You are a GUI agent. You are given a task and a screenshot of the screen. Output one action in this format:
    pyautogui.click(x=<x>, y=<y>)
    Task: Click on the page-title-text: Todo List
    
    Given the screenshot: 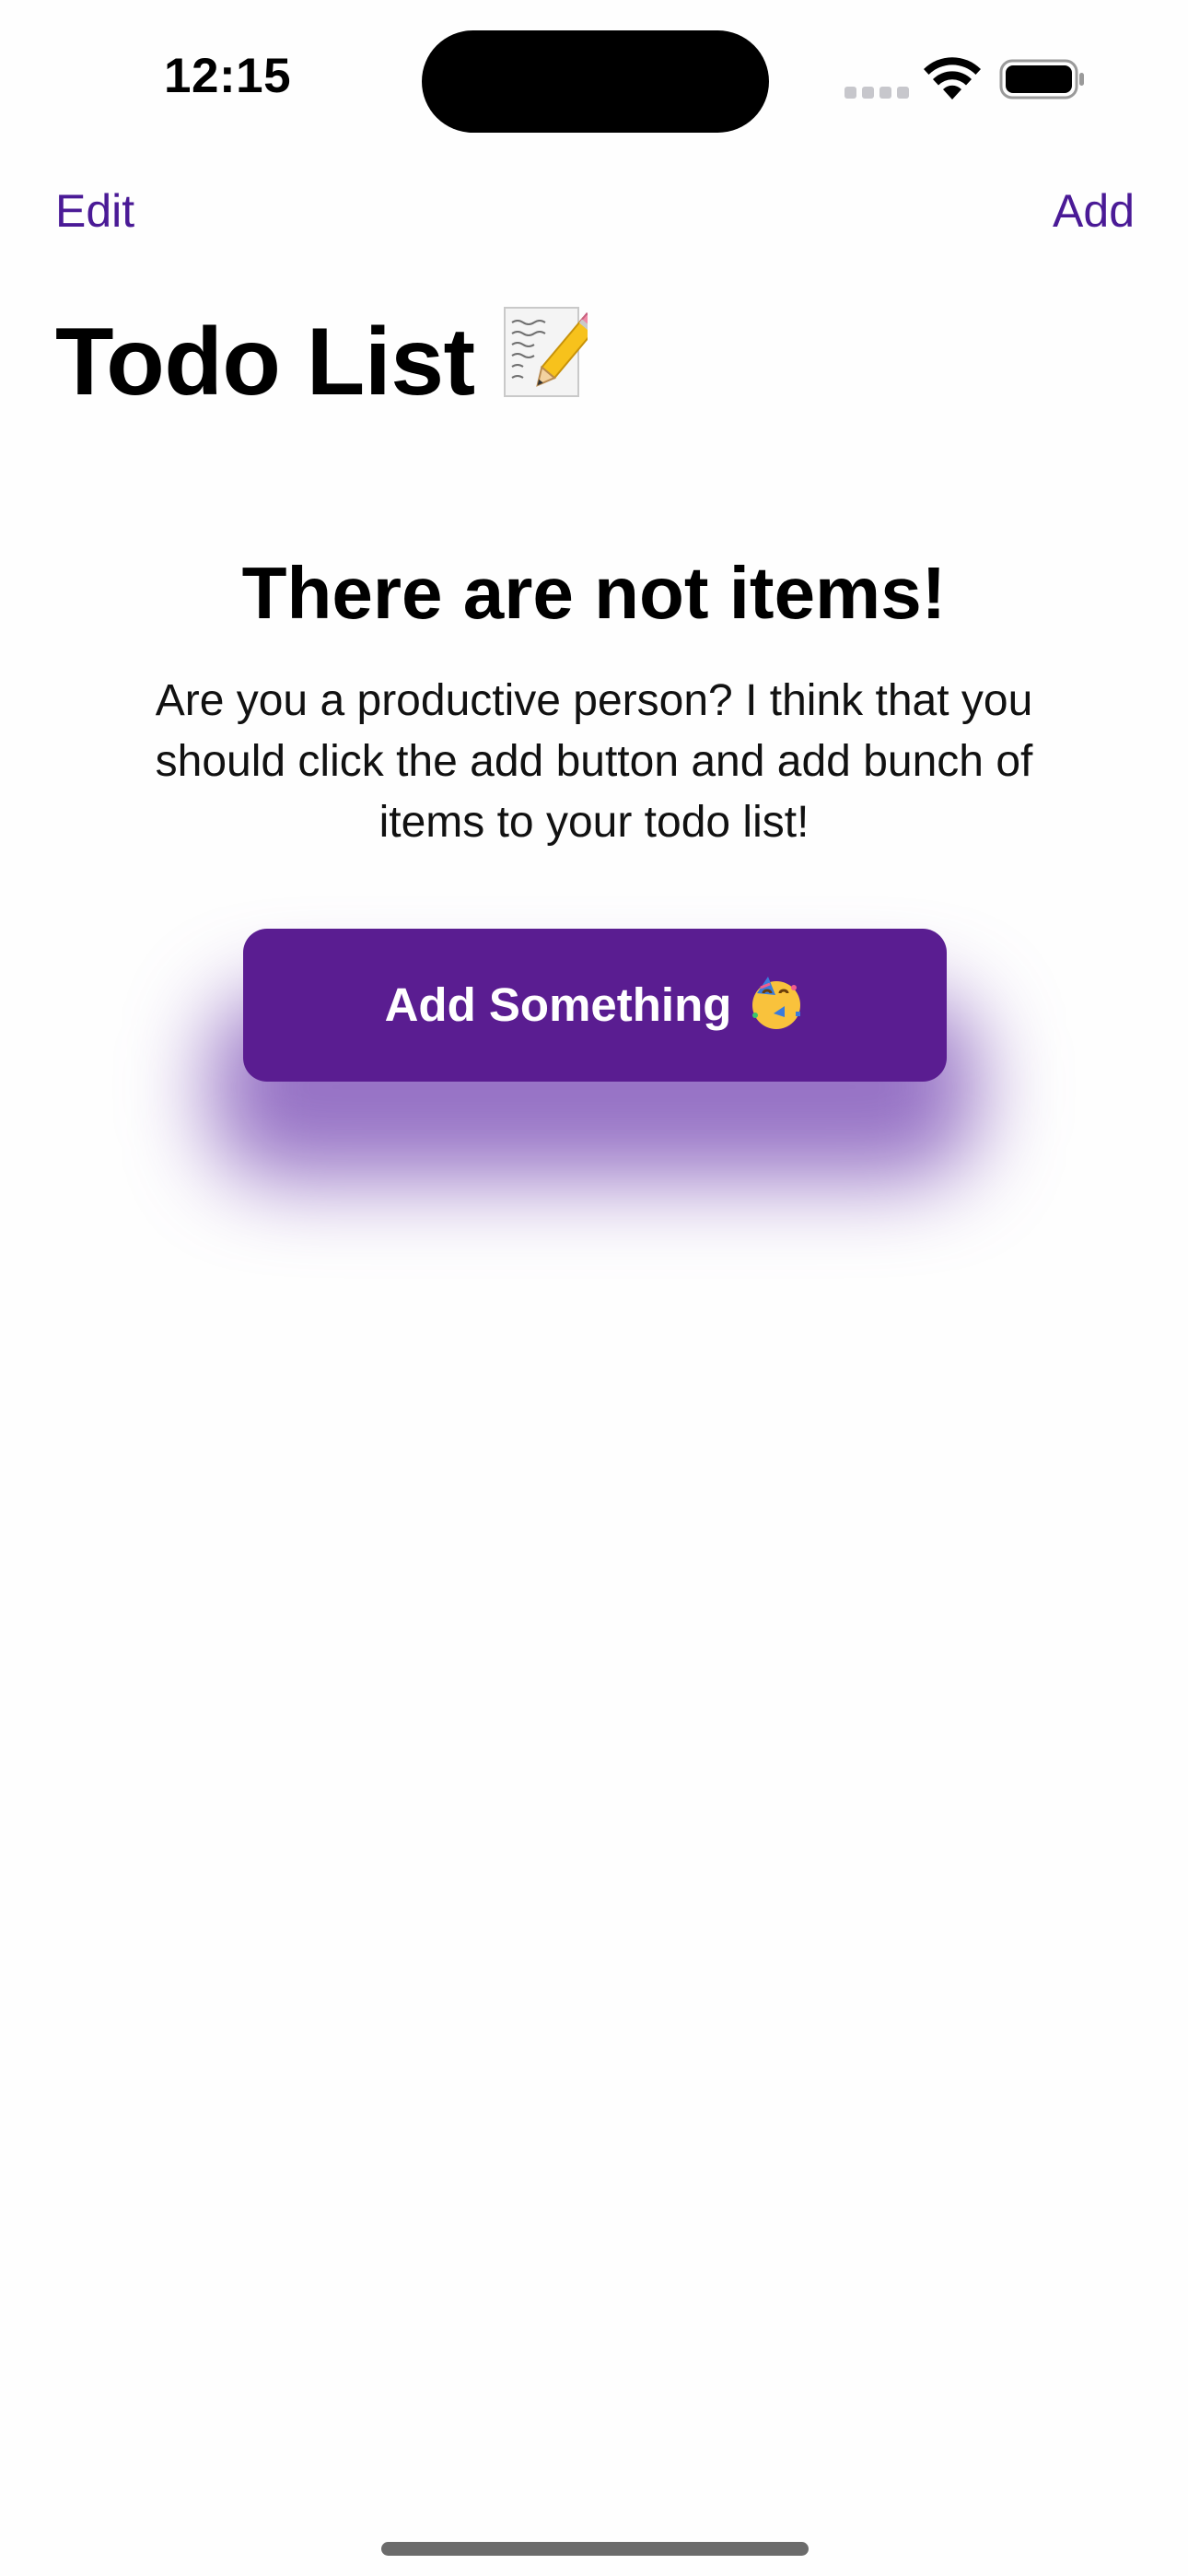 What is the action you would take?
    pyautogui.click(x=265, y=363)
    